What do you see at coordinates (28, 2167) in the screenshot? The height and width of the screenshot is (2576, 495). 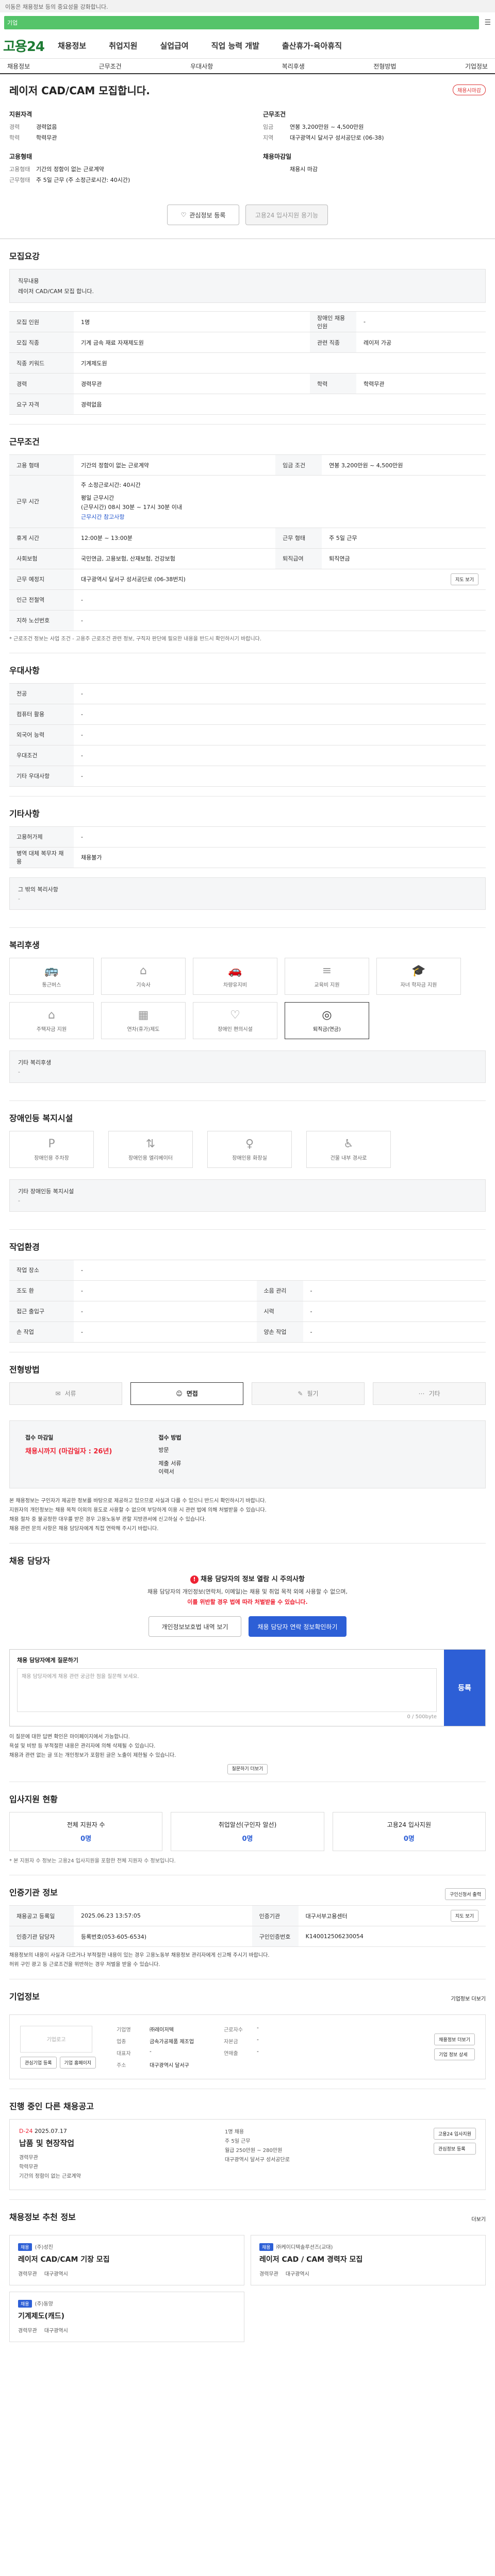 I see `job-meta: 학력무관` at bounding box center [28, 2167].